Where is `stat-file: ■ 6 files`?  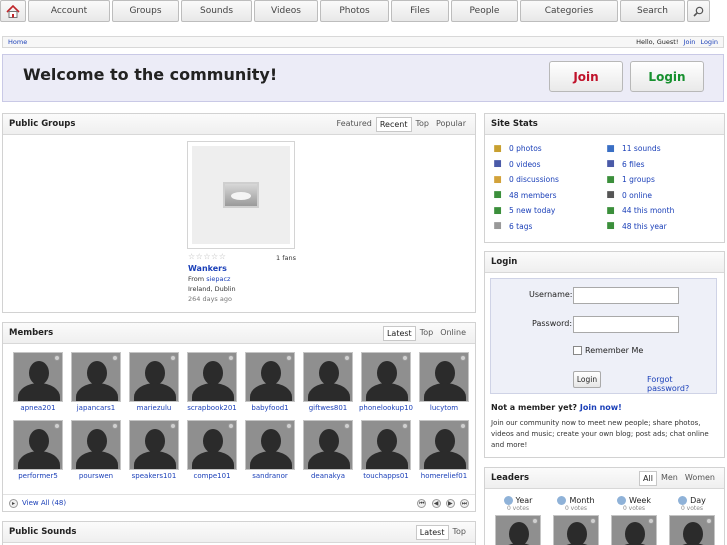
stat-file: ■ 6 files is located at coordinates (624, 164).